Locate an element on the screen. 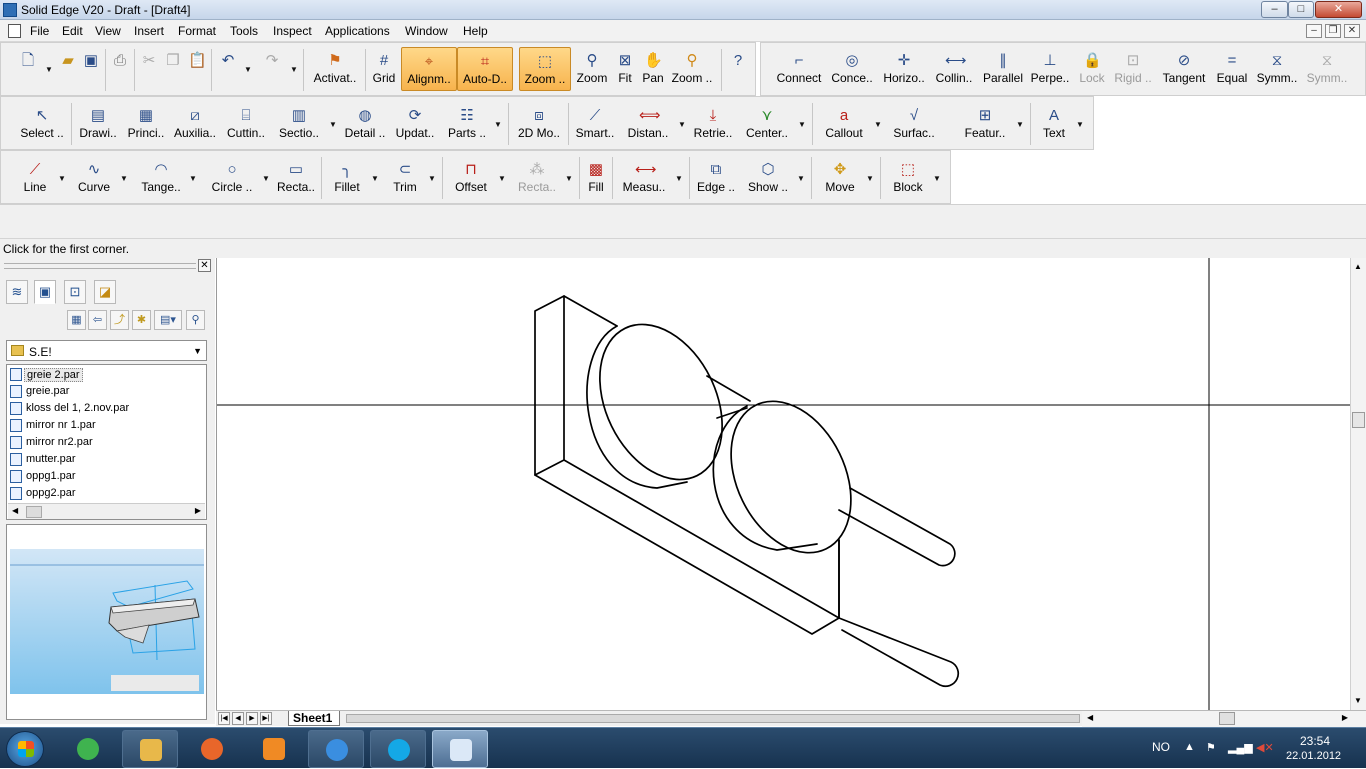  redo-button: ↷ is located at coordinates (272, 69).